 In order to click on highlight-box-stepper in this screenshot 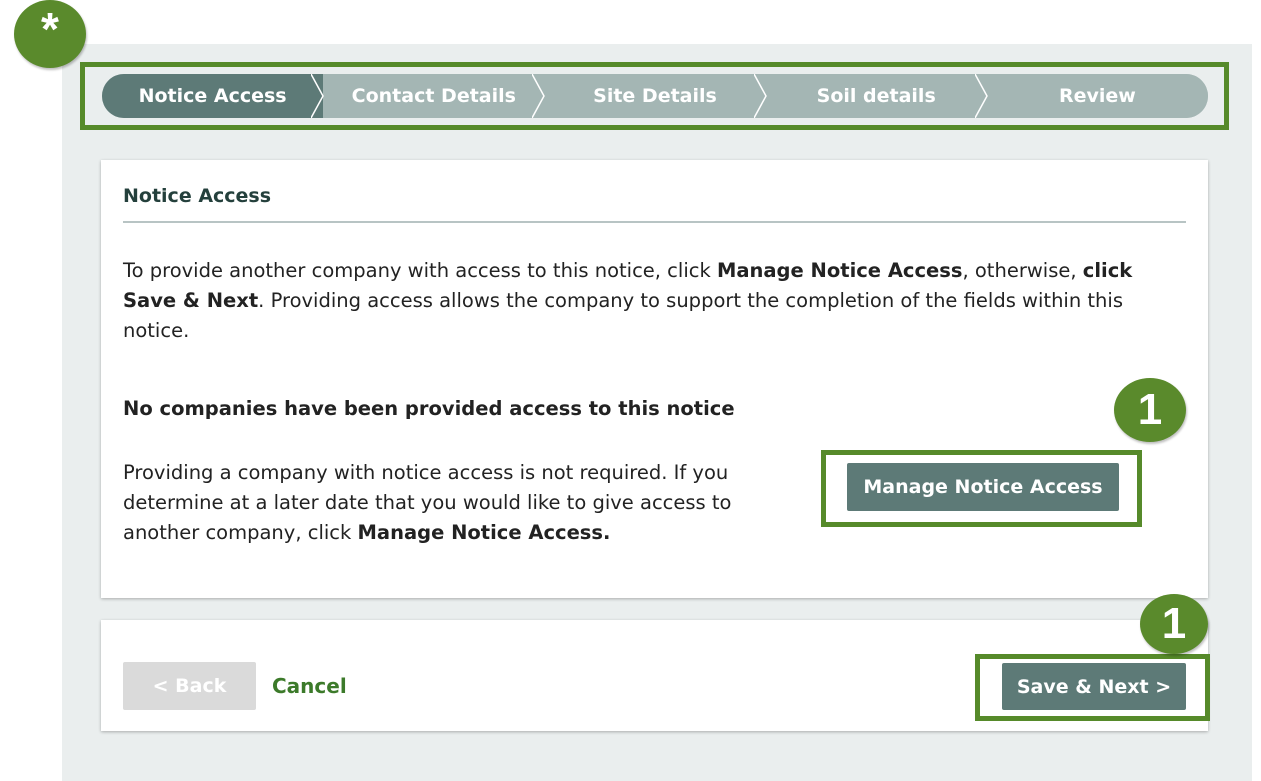, I will do `click(654, 96)`.